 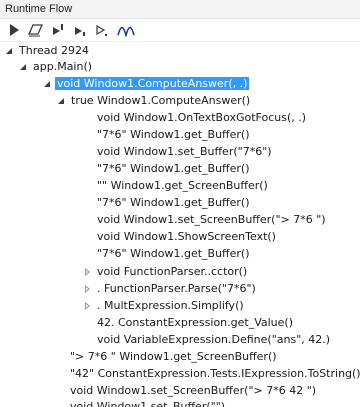 I want to click on tree-row: "" Window1.get_ScreenBuffer(), so click(x=182, y=186).